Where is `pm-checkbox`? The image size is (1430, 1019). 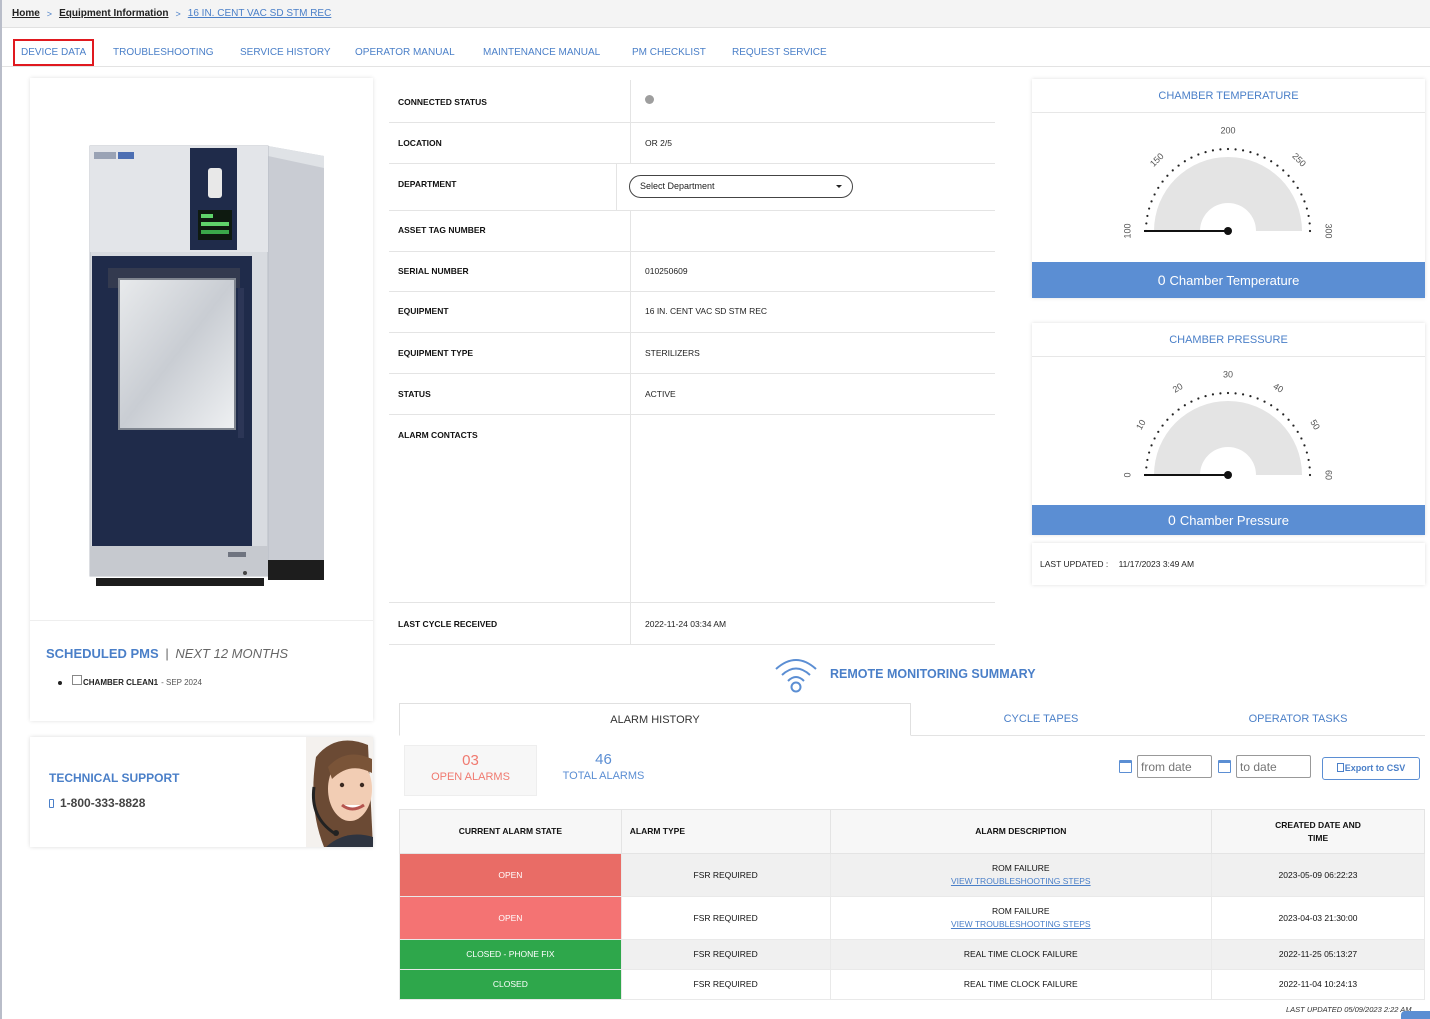 pm-checkbox is located at coordinates (77, 679).